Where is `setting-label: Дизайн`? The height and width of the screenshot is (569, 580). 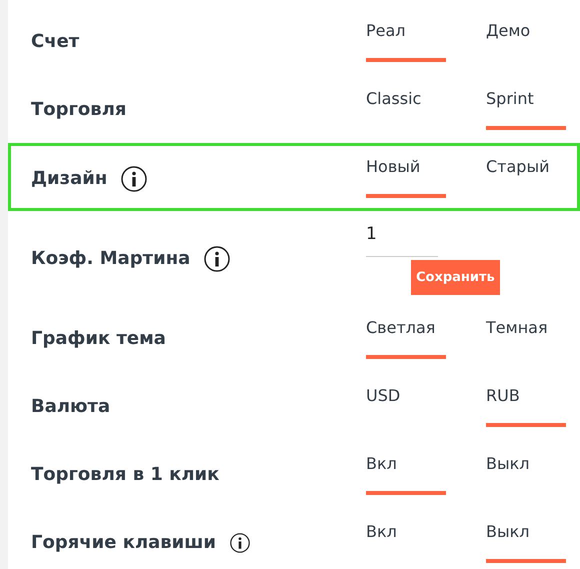 setting-label: Дизайн is located at coordinates (69, 179).